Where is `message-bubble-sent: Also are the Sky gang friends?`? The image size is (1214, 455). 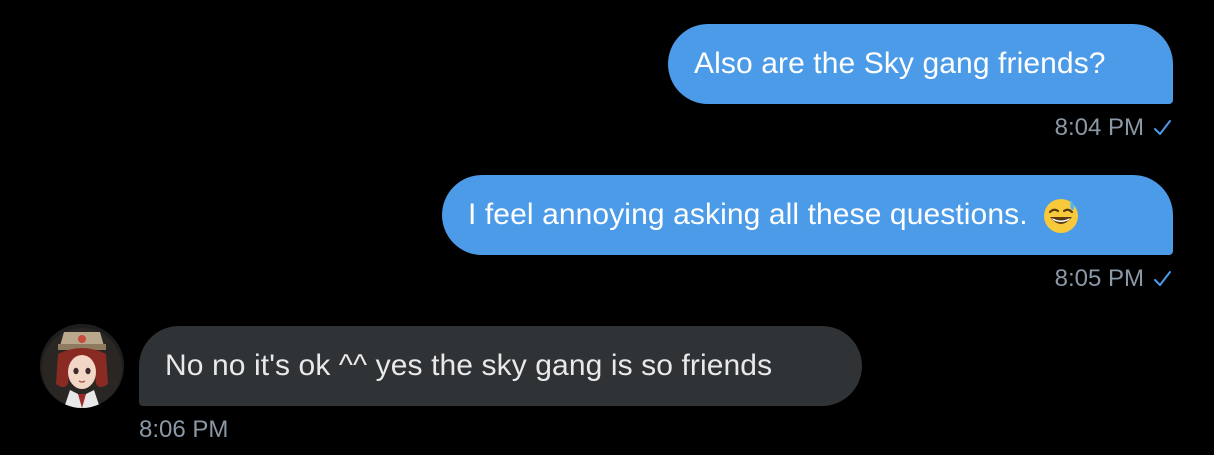 message-bubble-sent: Also are the Sky gang friends? is located at coordinates (920, 64).